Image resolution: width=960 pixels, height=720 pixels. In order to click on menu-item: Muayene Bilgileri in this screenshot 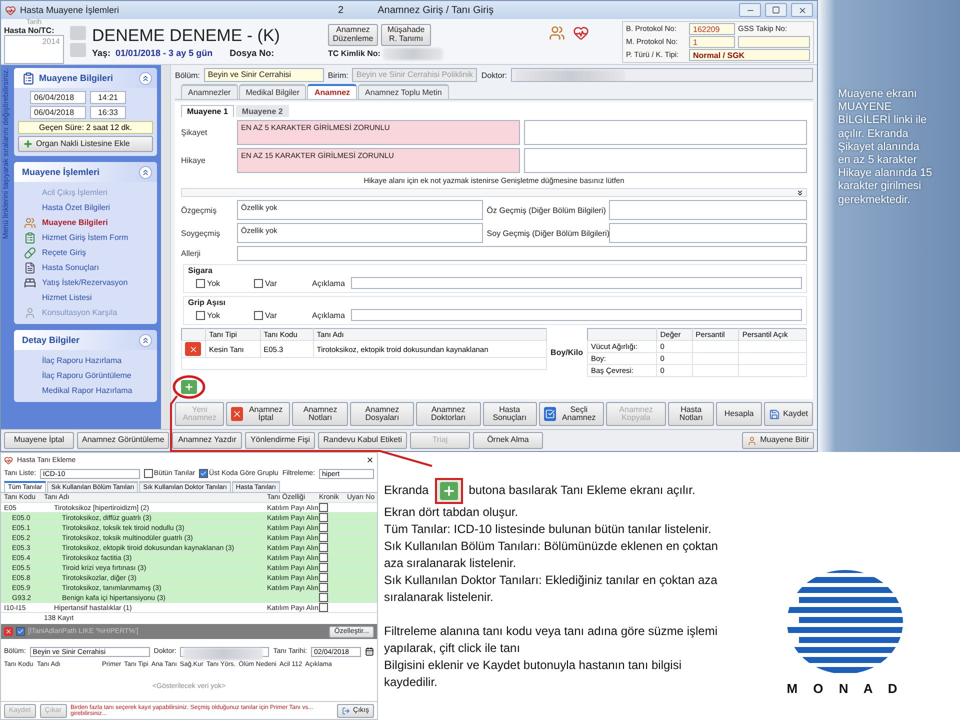, I will do `click(85, 222)`.